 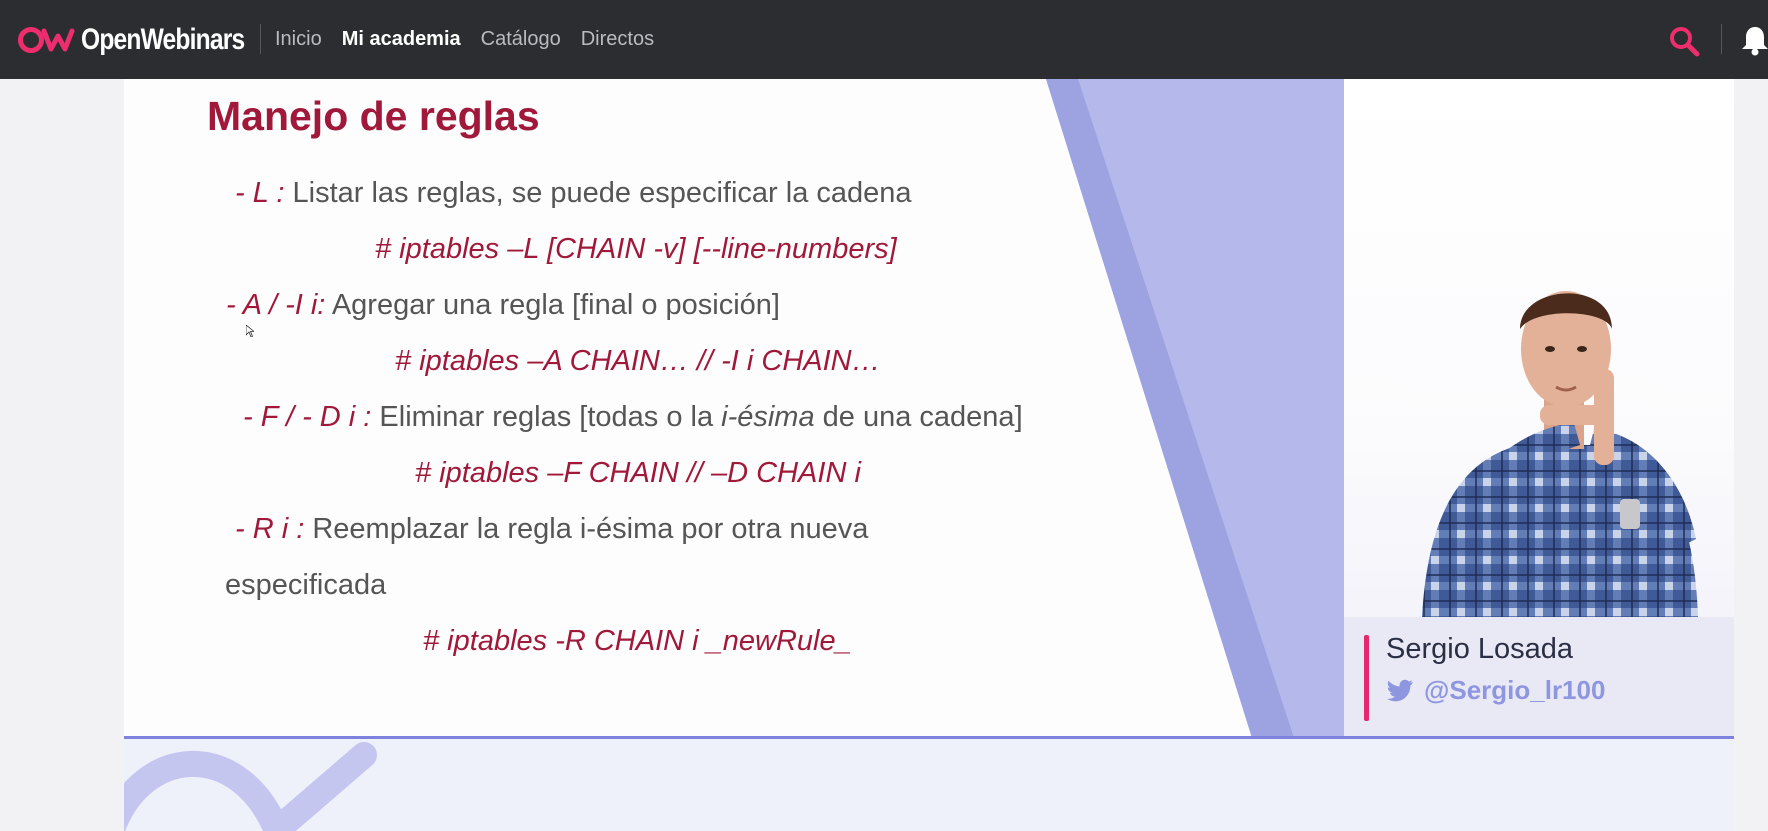 What do you see at coordinates (270, 529) in the screenshot?
I see `rule-flag: - R i :` at bounding box center [270, 529].